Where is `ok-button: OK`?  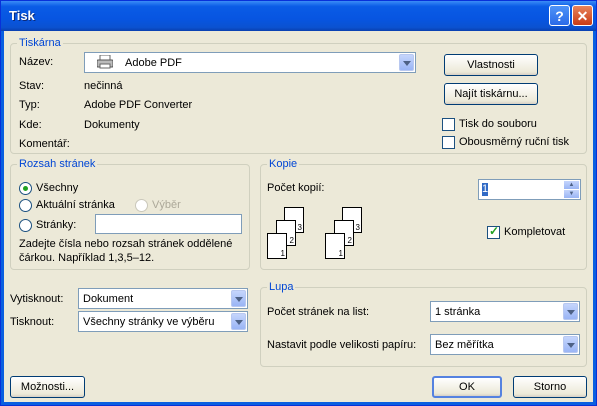 ok-button: OK is located at coordinates (467, 387).